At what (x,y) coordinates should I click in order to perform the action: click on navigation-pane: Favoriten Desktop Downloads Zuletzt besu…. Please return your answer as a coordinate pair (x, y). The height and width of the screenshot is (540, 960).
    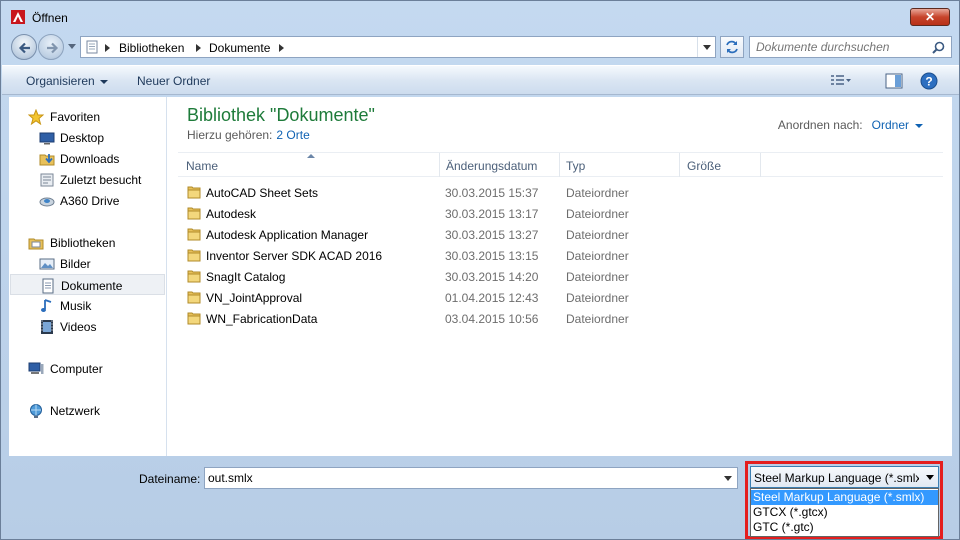
    Looking at the image, I should click on (88, 276).